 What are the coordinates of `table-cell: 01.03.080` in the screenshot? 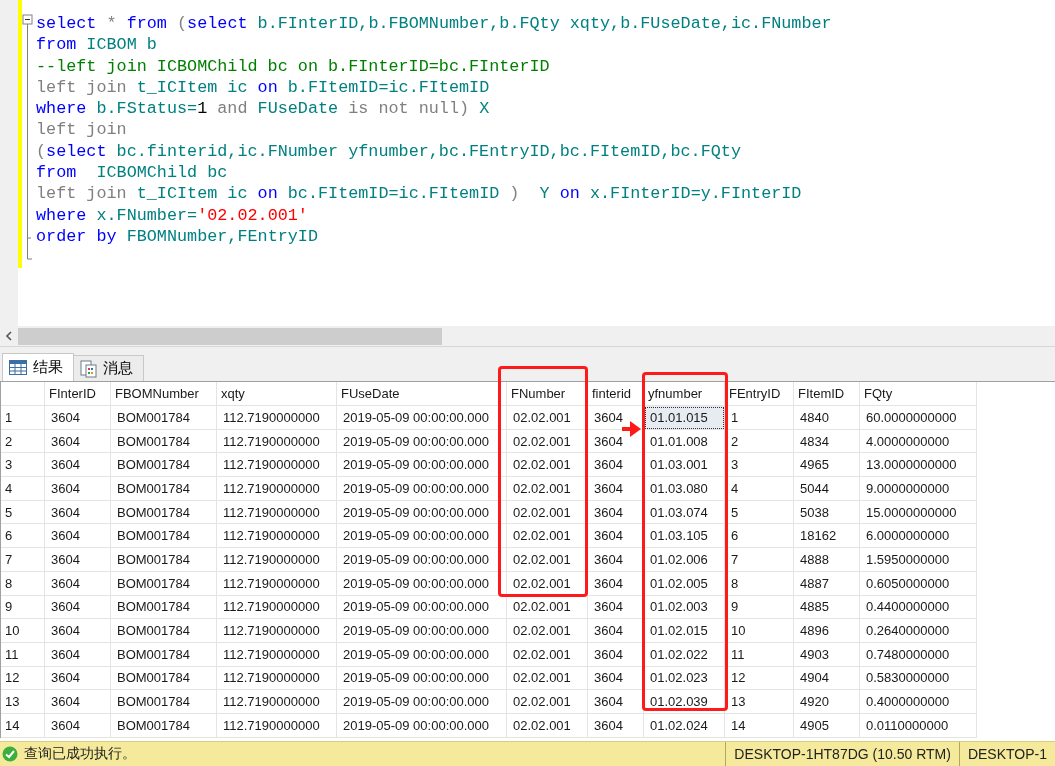 It's located at (684, 489).